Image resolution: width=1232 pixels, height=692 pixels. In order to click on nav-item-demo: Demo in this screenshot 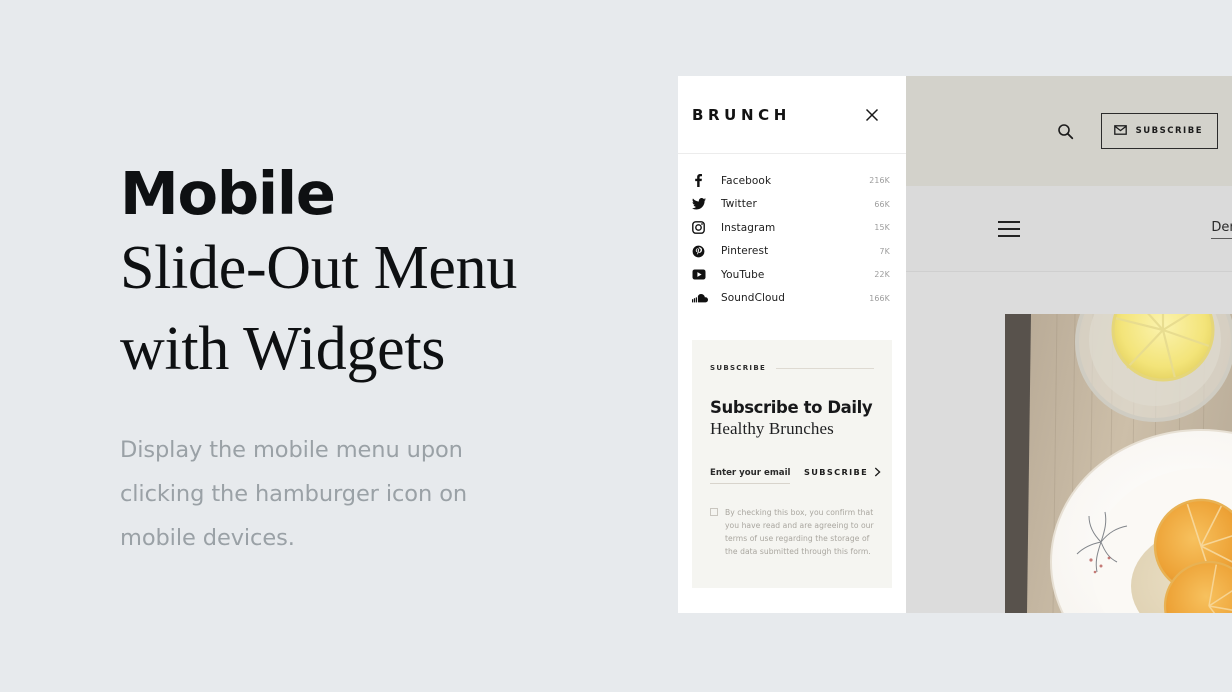, I will do `click(1221, 229)`.